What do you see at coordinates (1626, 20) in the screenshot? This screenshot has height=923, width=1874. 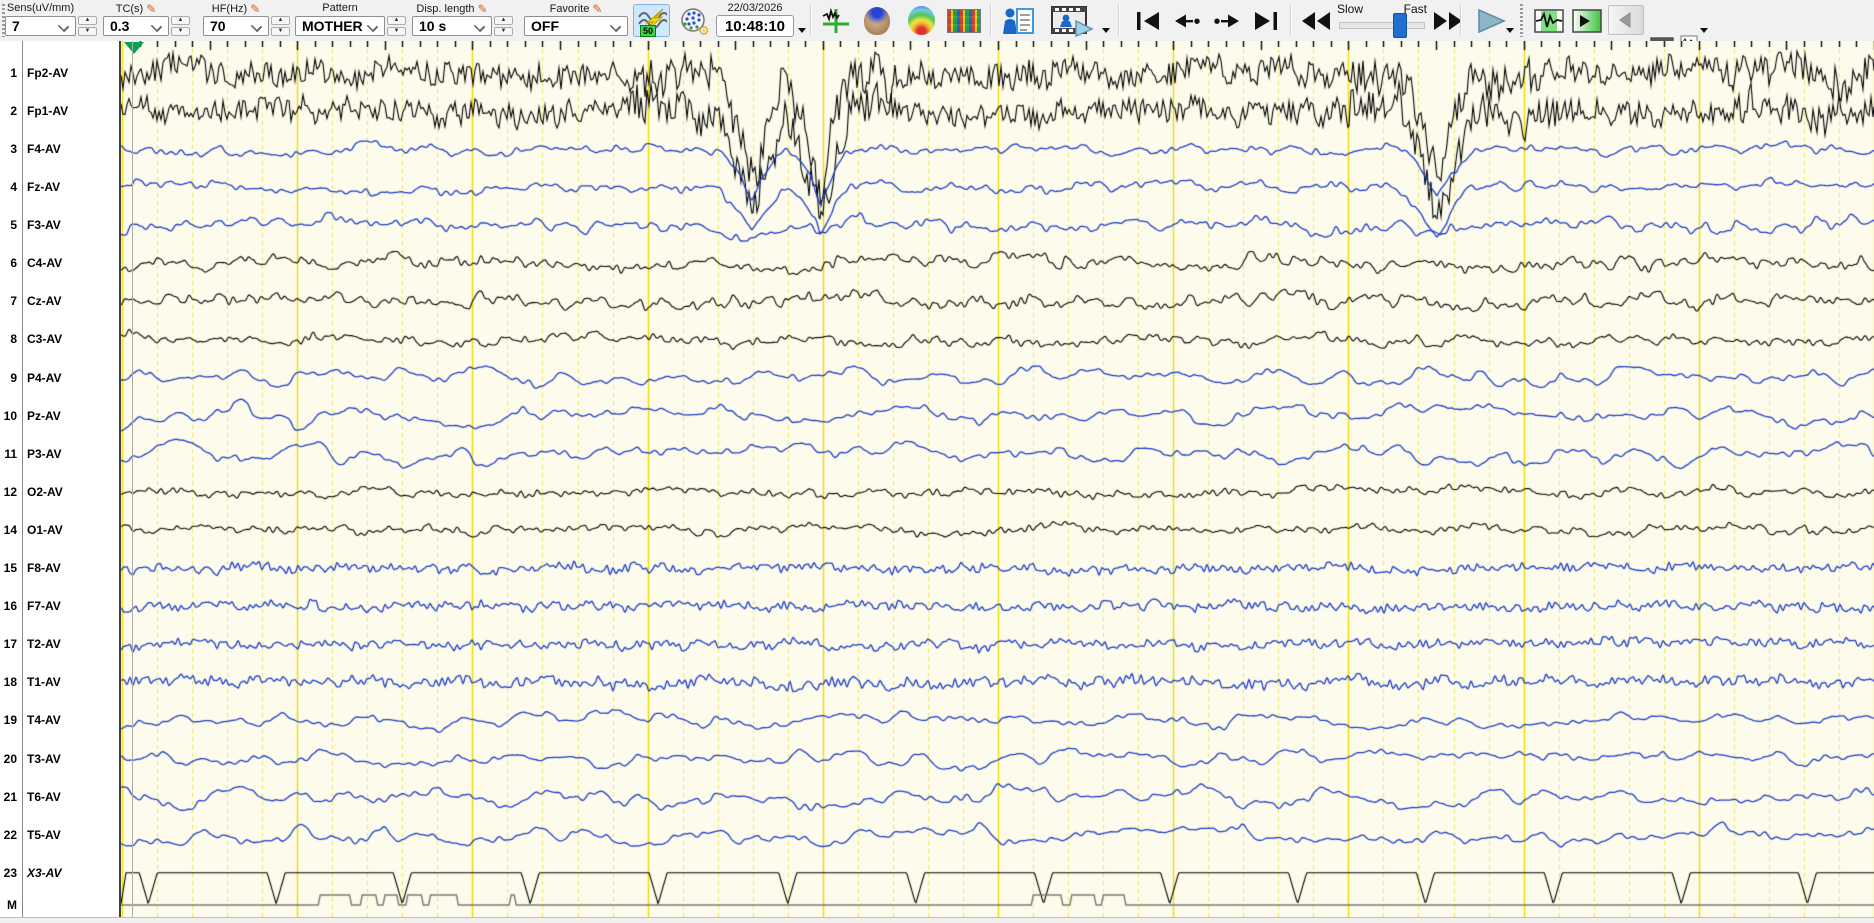 I see `step-back-disabled-button` at bounding box center [1626, 20].